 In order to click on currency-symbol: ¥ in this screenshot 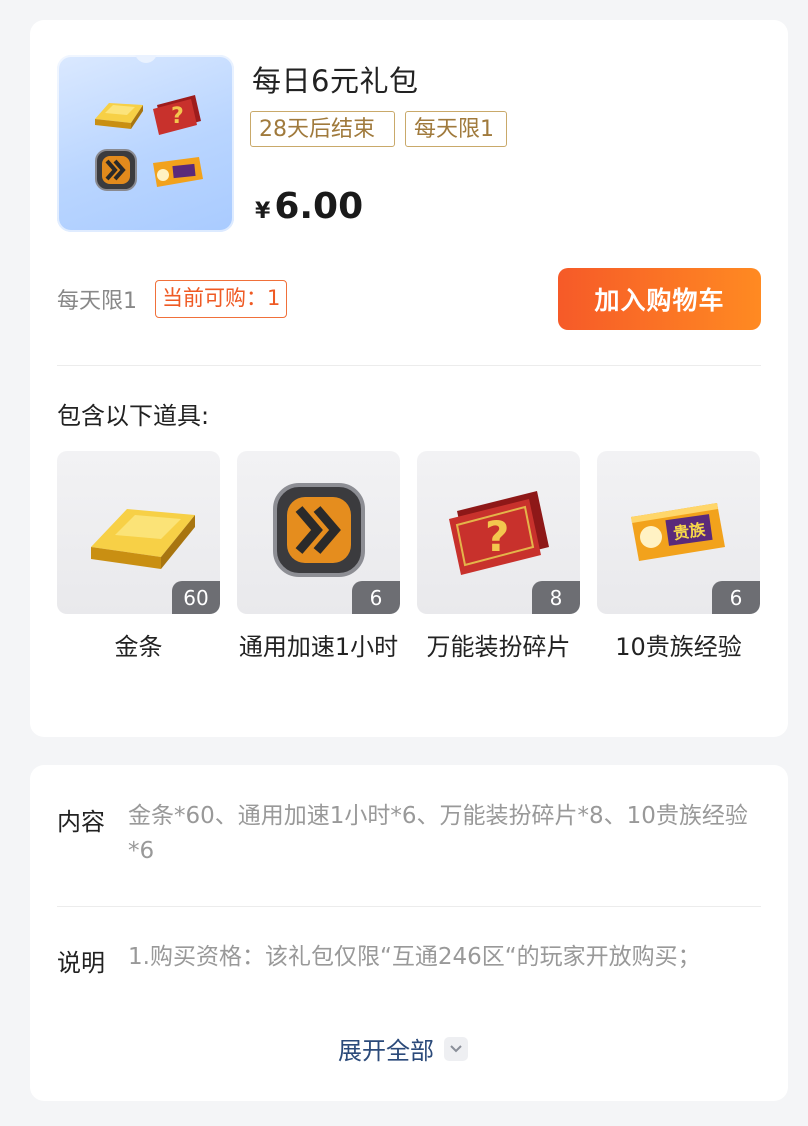, I will do `click(263, 211)`.